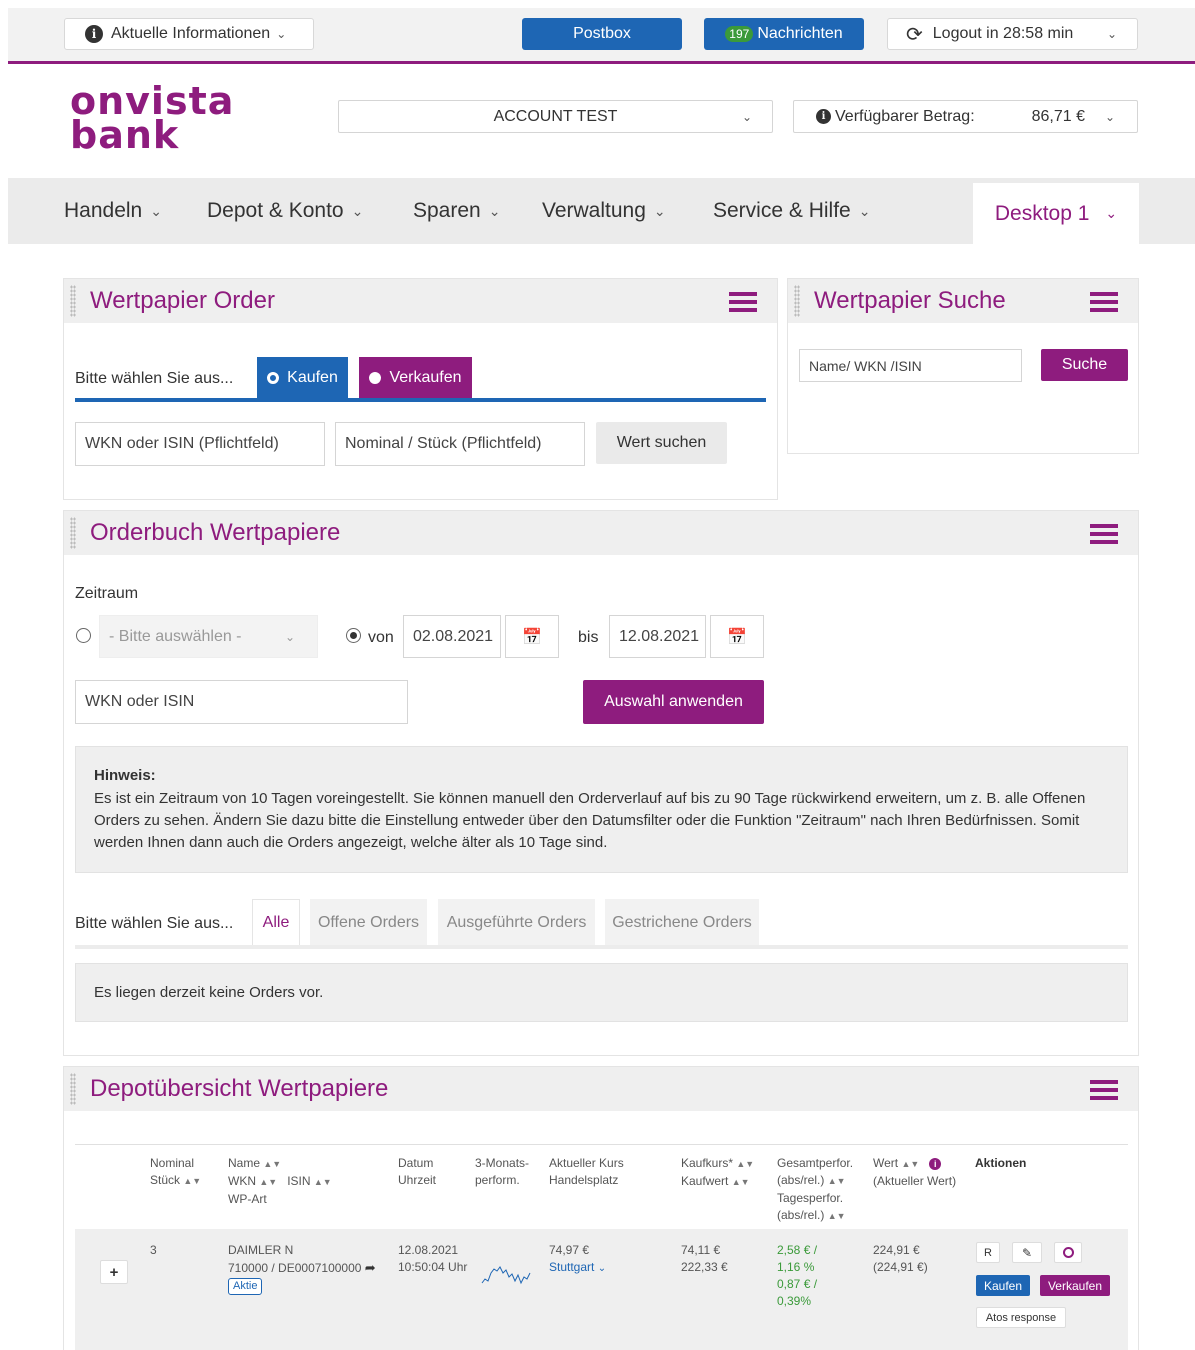 The width and height of the screenshot is (1195, 1350). What do you see at coordinates (737, 636) in the screenshot?
I see `to-calendar-button: 📅` at bounding box center [737, 636].